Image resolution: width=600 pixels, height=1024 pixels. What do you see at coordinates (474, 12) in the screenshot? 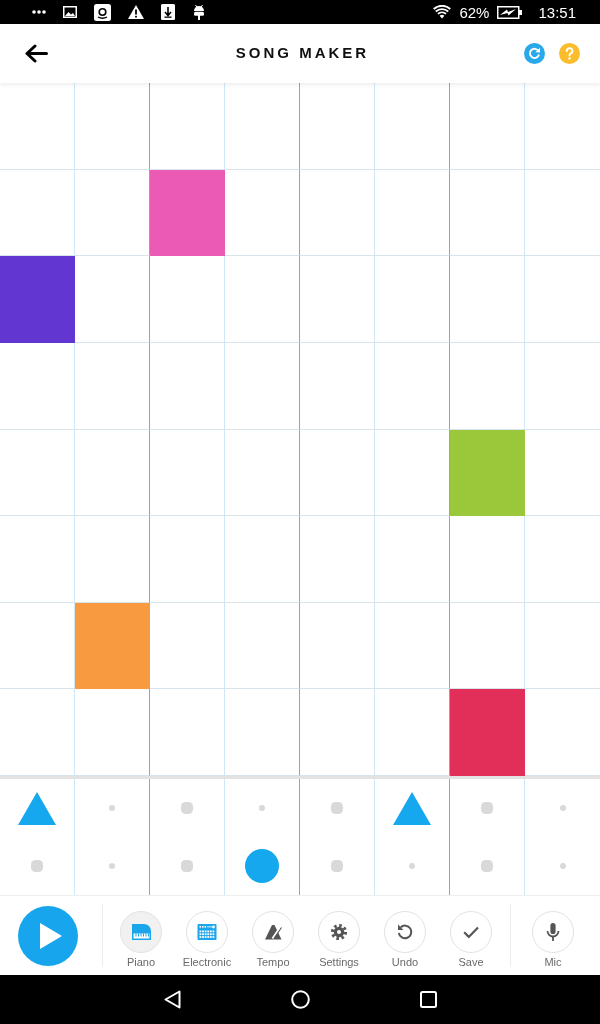
I see `battery-percent: 62%` at bounding box center [474, 12].